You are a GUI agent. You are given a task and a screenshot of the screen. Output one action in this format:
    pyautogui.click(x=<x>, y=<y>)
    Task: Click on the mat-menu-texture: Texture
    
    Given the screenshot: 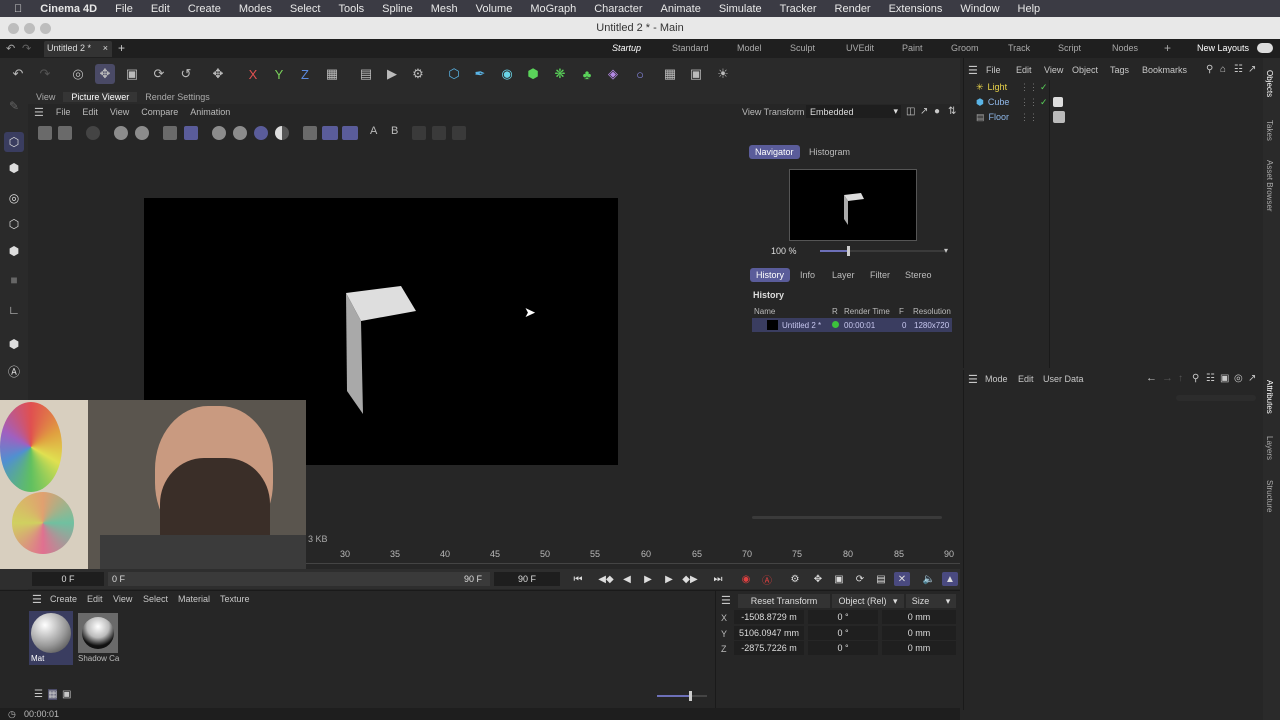 What is the action you would take?
    pyautogui.click(x=235, y=599)
    